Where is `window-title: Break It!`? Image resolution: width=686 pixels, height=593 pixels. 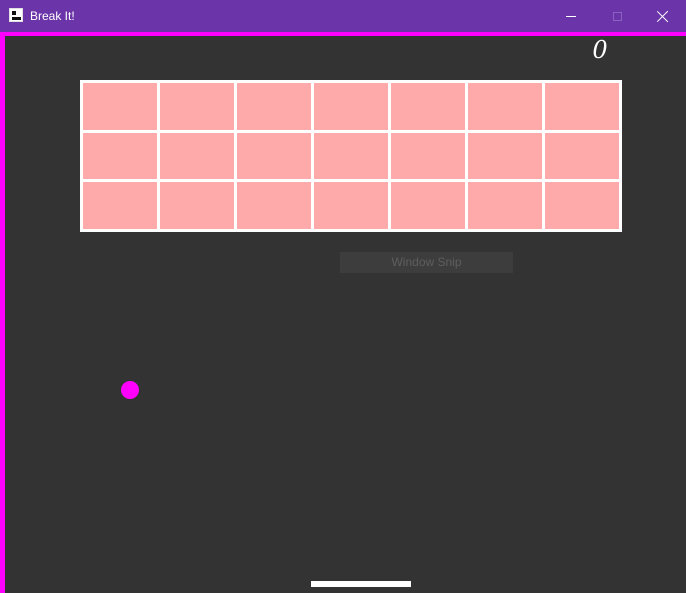
window-title: Break It! is located at coordinates (52, 16).